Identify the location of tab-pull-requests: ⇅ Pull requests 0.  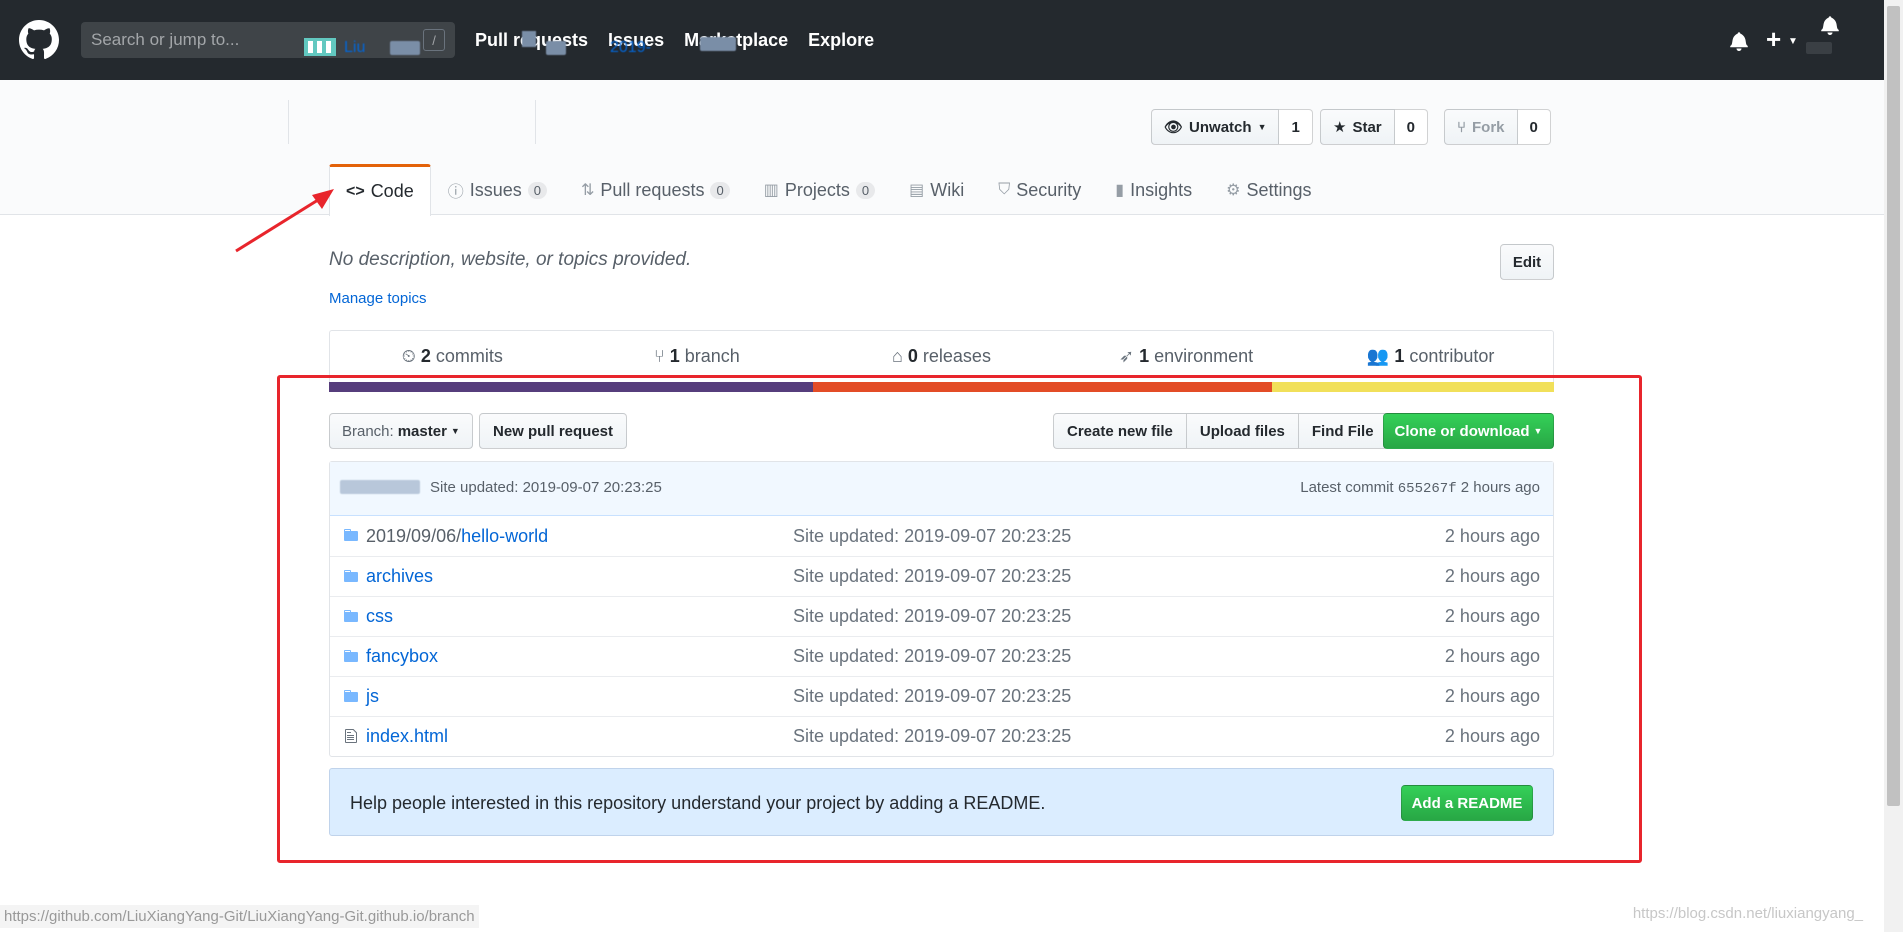
(655, 189).